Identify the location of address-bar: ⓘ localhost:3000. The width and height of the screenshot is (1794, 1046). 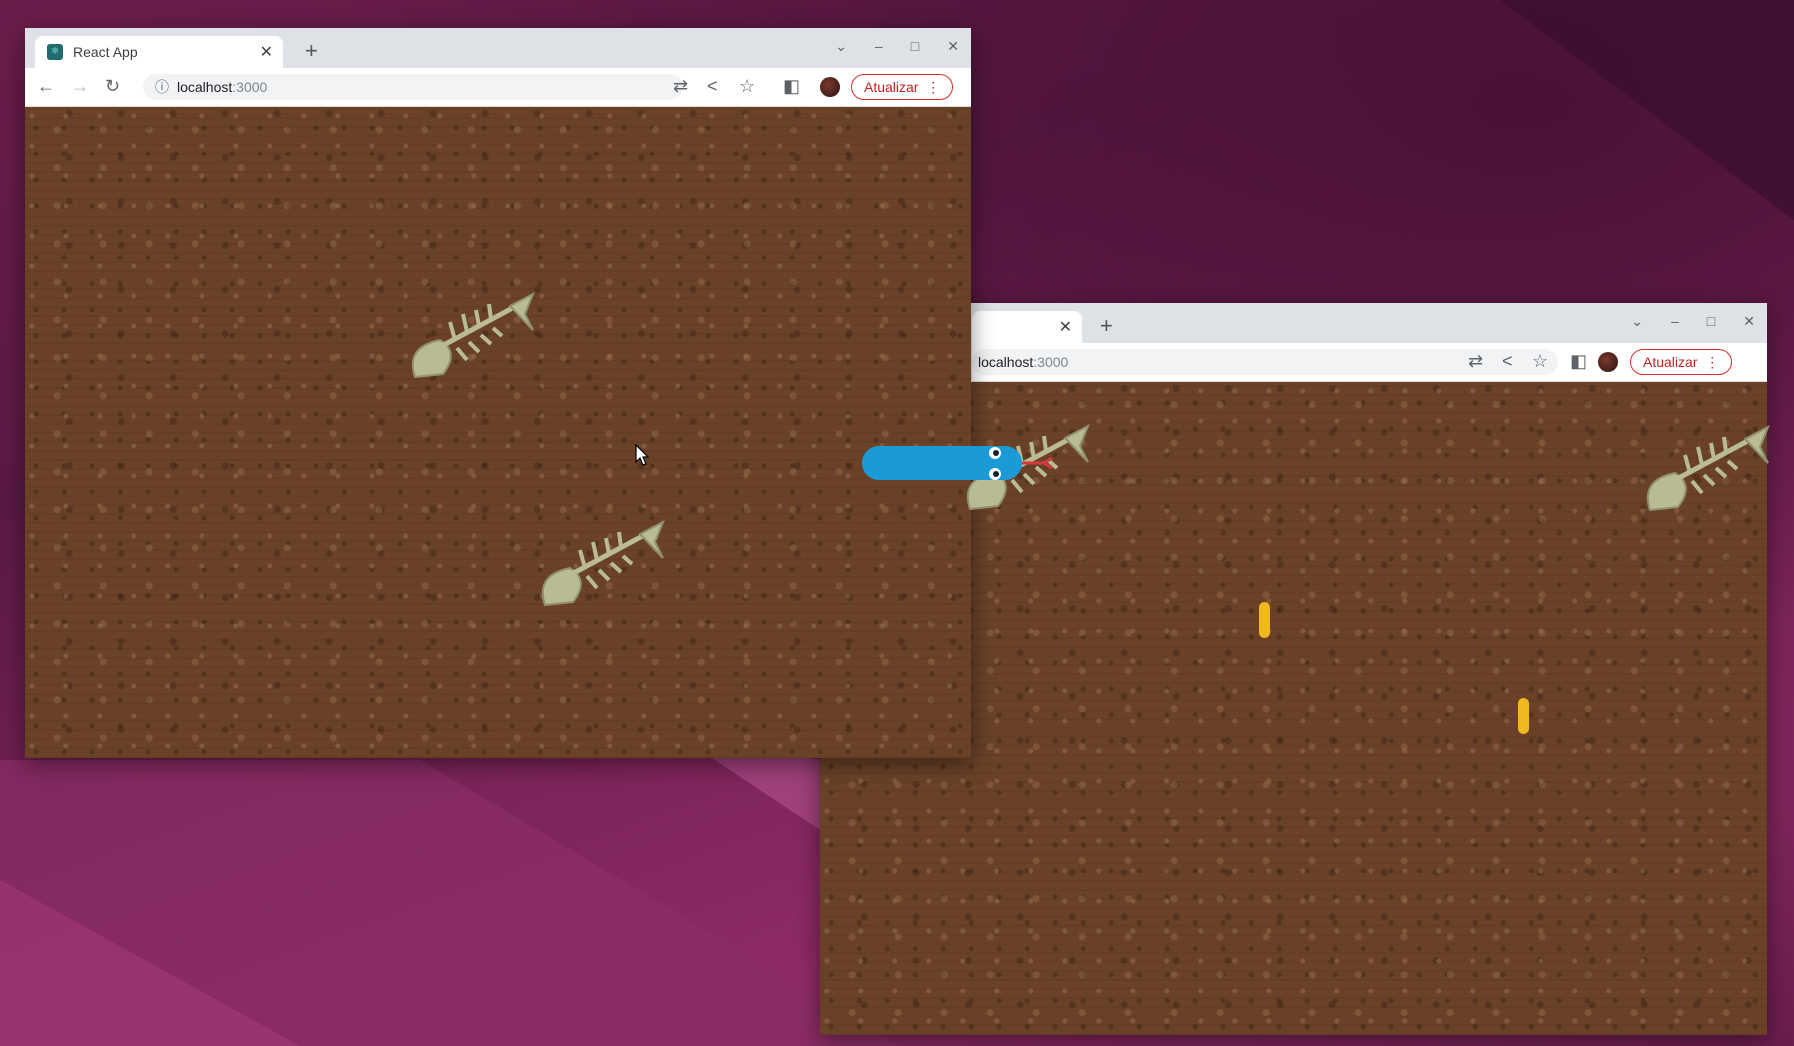
(413, 87).